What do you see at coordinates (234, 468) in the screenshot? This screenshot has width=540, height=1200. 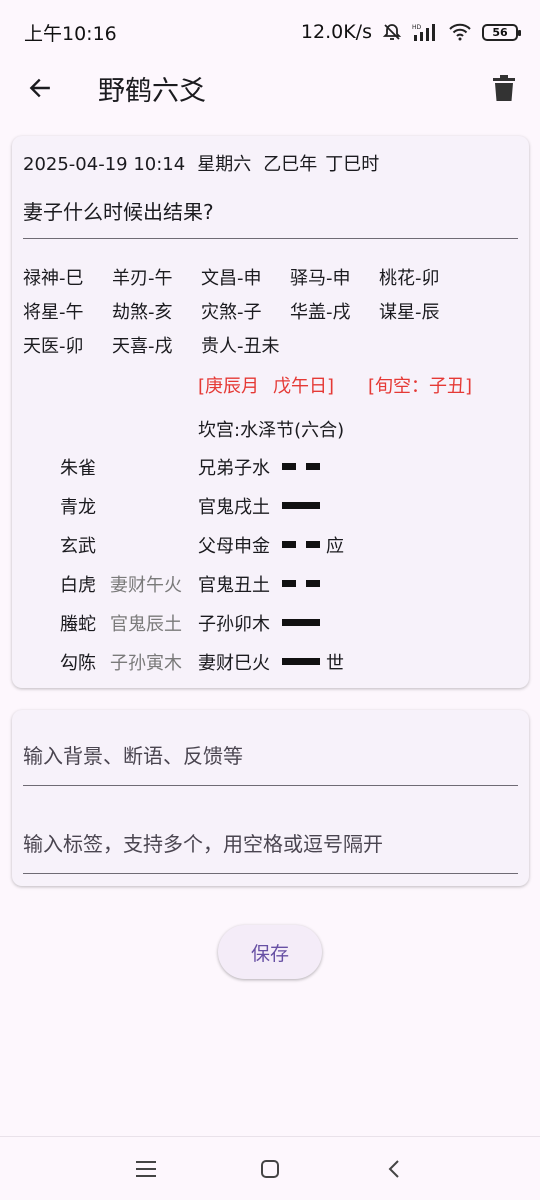 I see `yao-liuqin: 兄弟子水` at bounding box center [234, 468].